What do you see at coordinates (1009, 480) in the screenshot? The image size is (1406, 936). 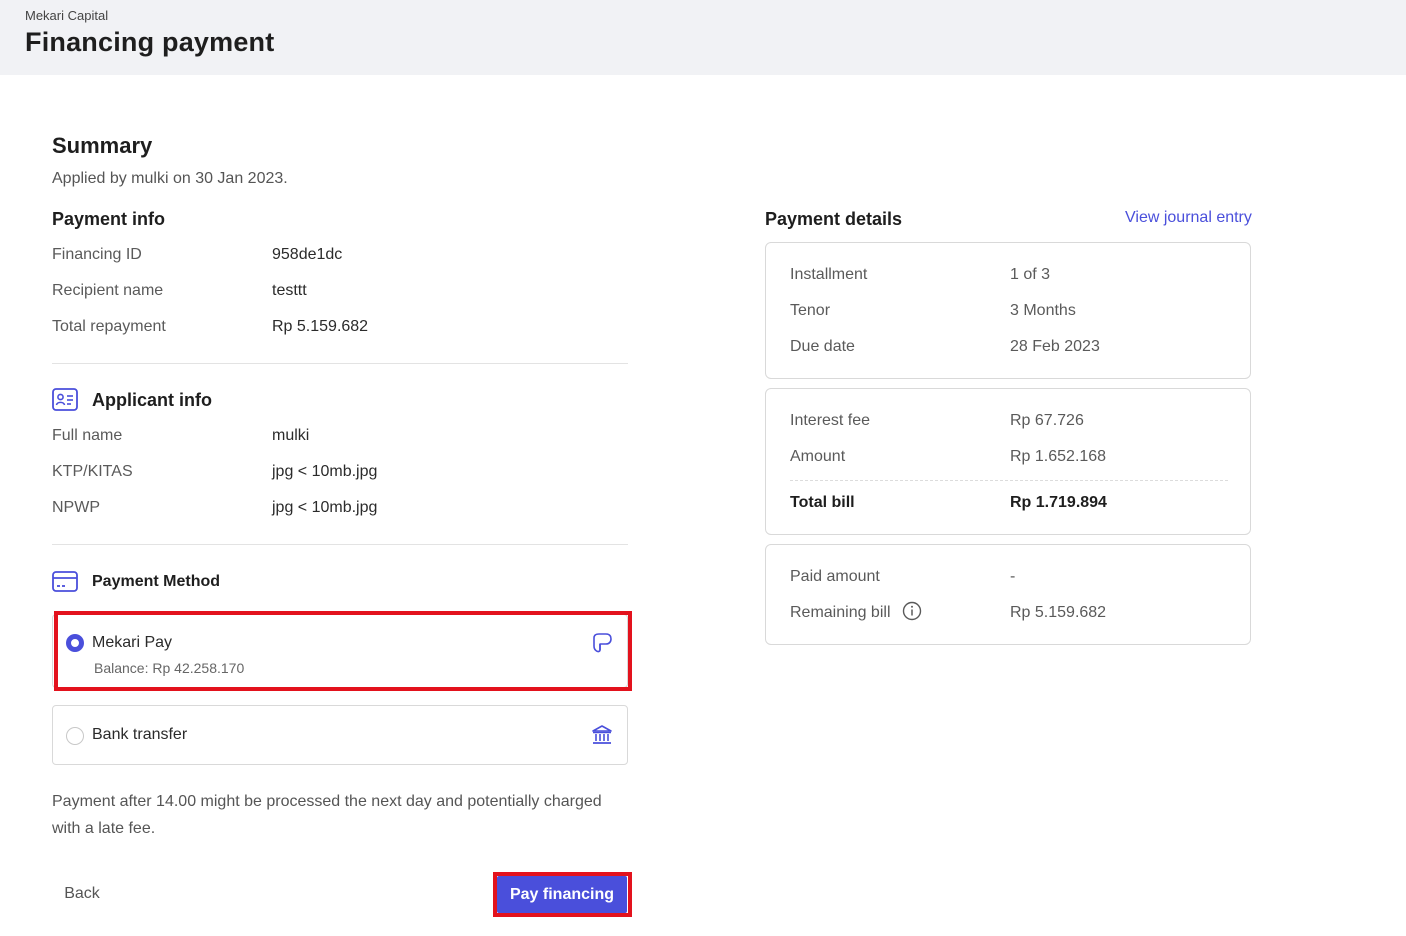 I see `dashed-divider` at bounding box center [1009, 480].